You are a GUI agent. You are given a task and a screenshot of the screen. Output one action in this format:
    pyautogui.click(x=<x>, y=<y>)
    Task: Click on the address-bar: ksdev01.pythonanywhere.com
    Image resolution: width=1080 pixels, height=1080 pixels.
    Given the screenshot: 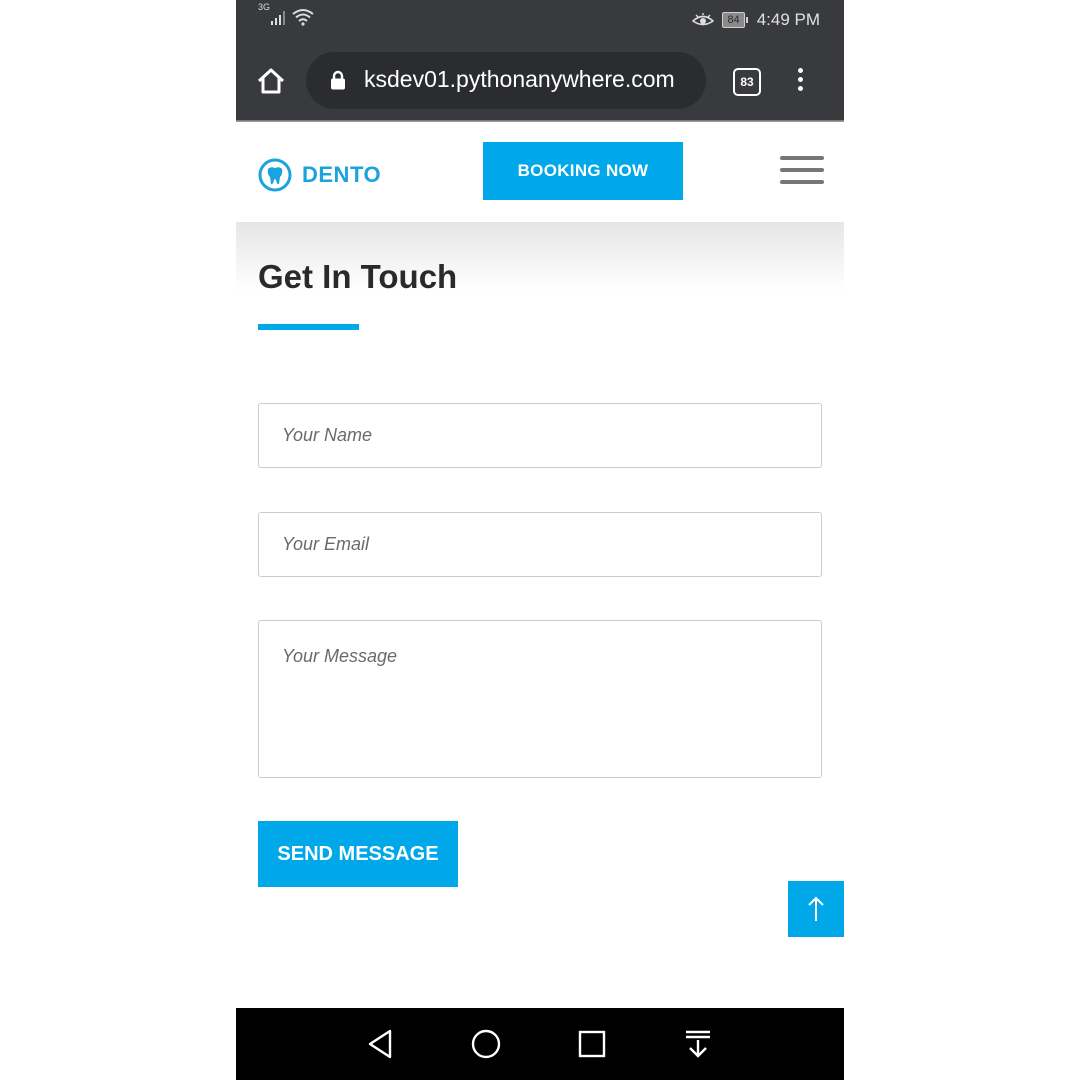 What is the action you would take?
    pyautogui.click(x=506, y=80)
    